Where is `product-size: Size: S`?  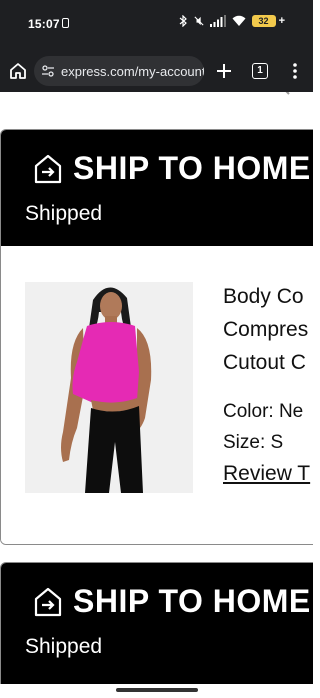
product-size: Size: S is located at coordinates (253, 442).